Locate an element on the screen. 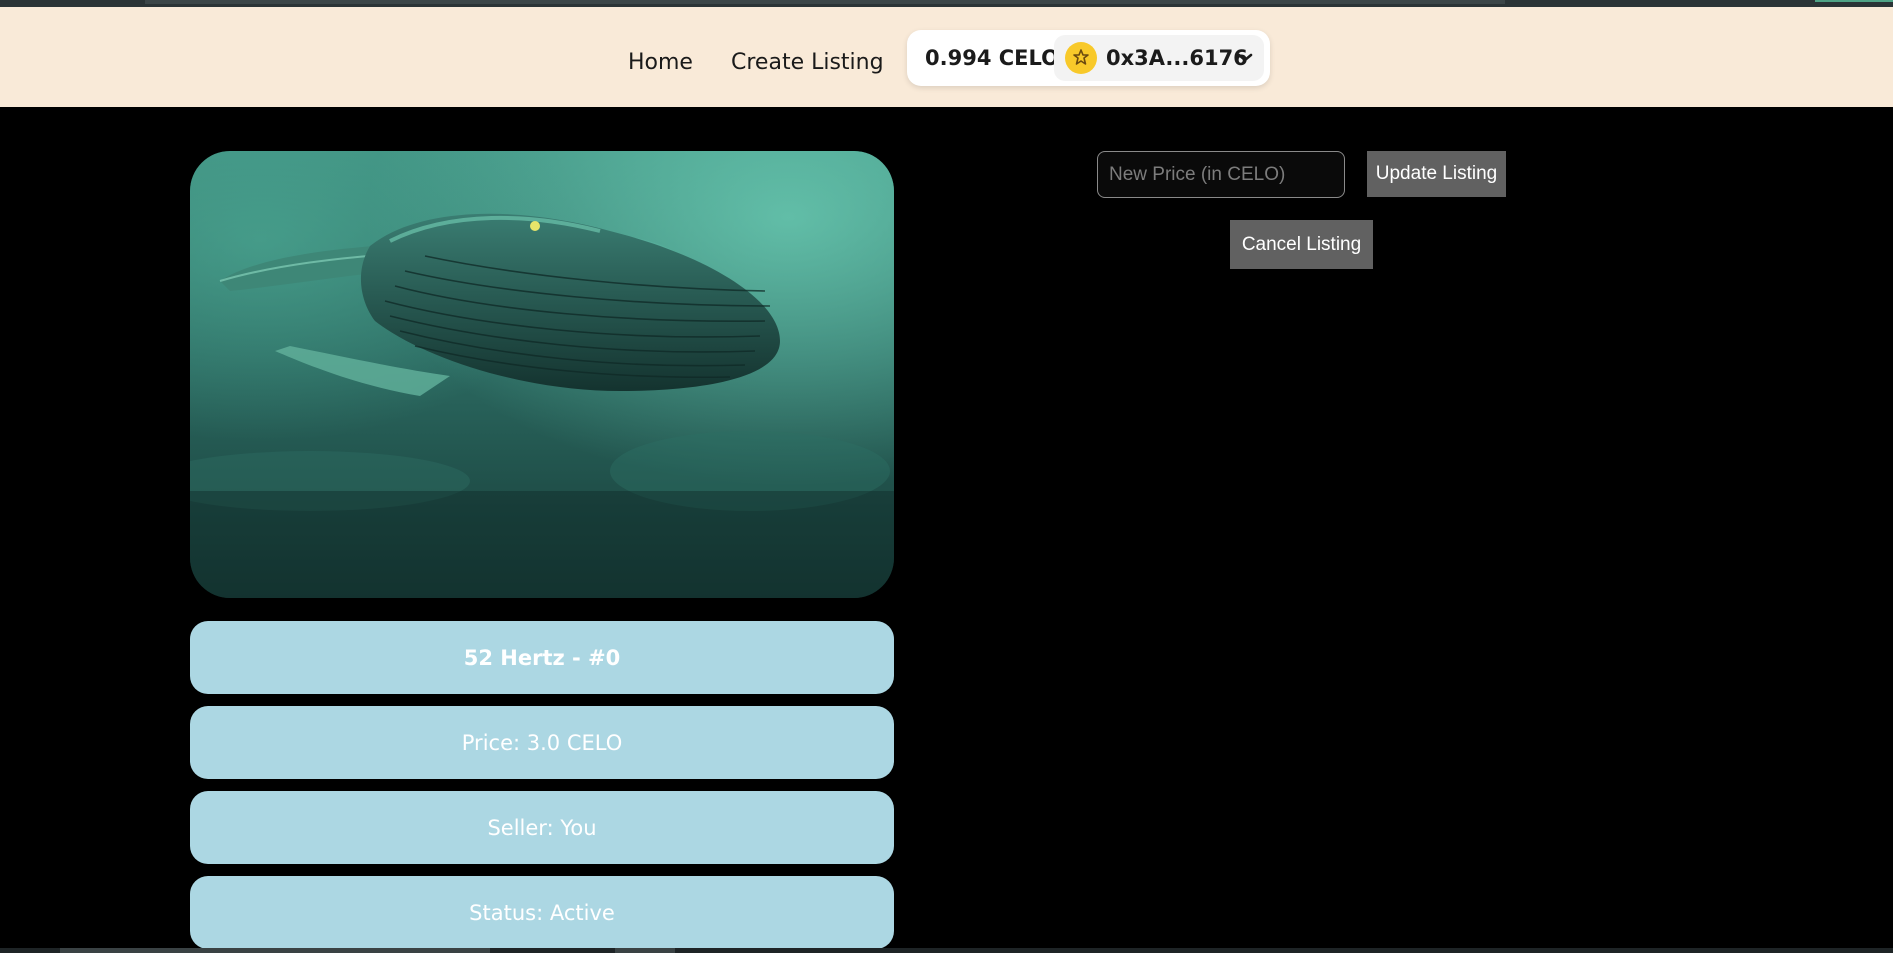 The image size is (1893, 953). account-button: 0x3A...6176 is located at coordinates (1159, 58).